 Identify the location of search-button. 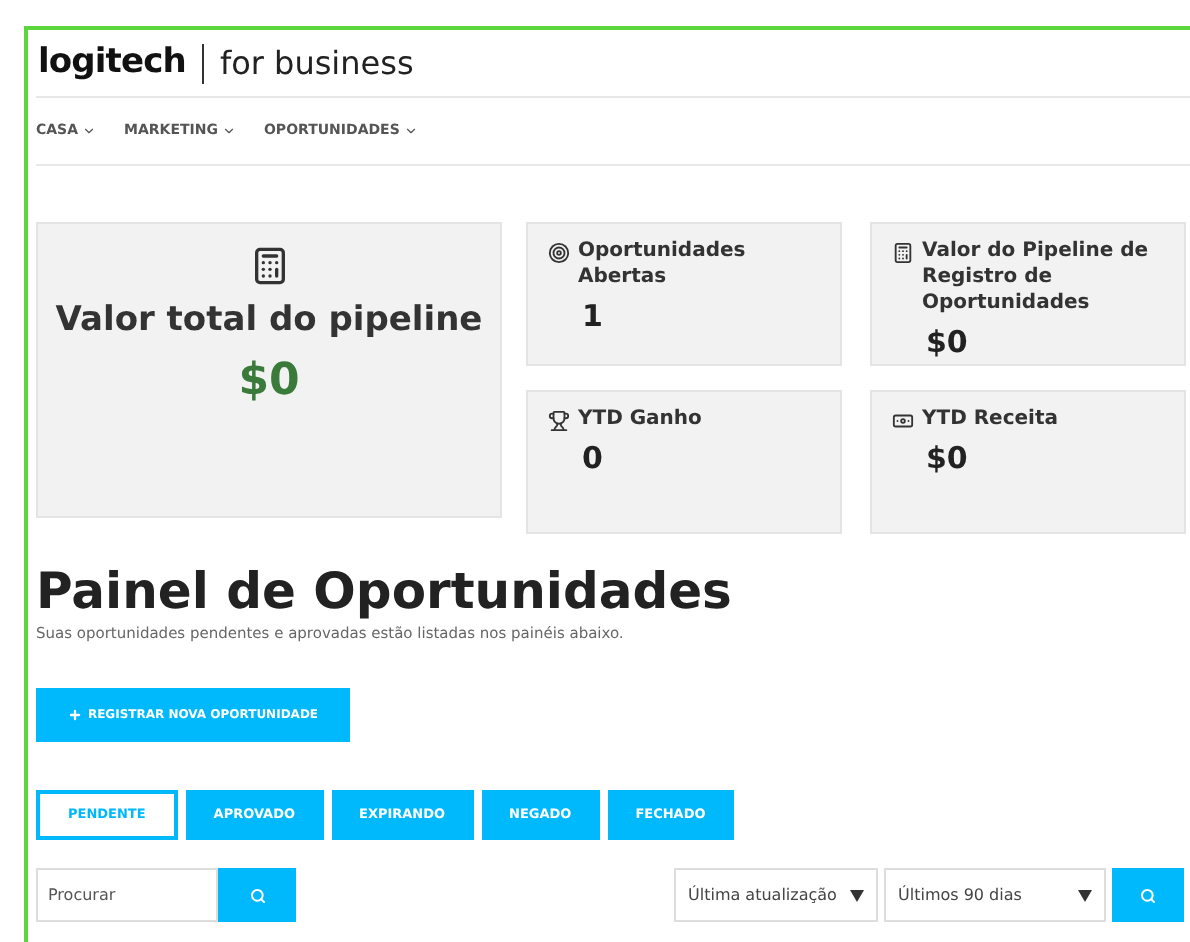
(257, 895).